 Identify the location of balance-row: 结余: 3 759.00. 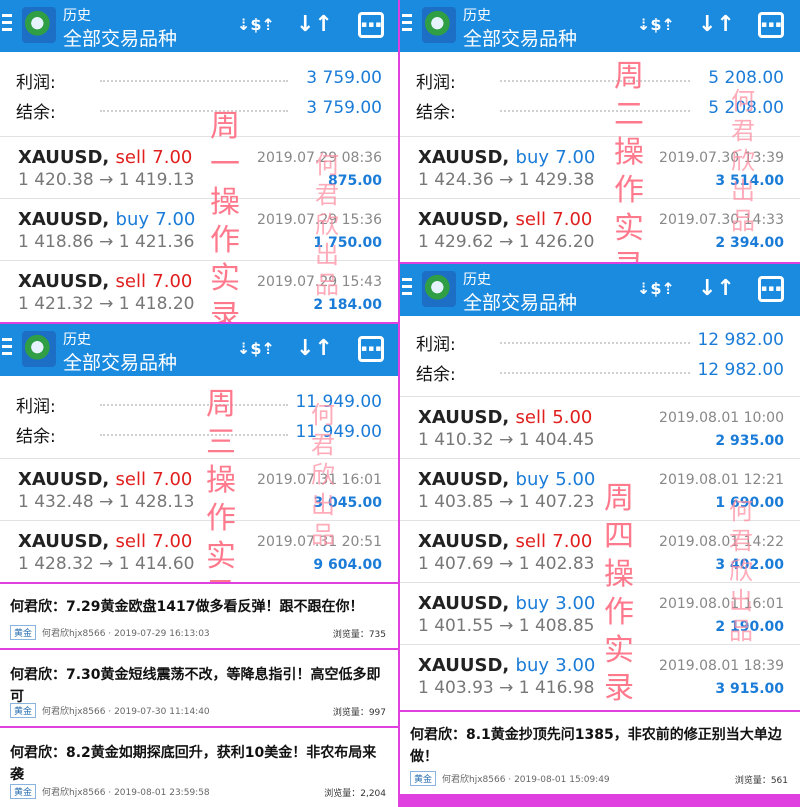
(199, 109).